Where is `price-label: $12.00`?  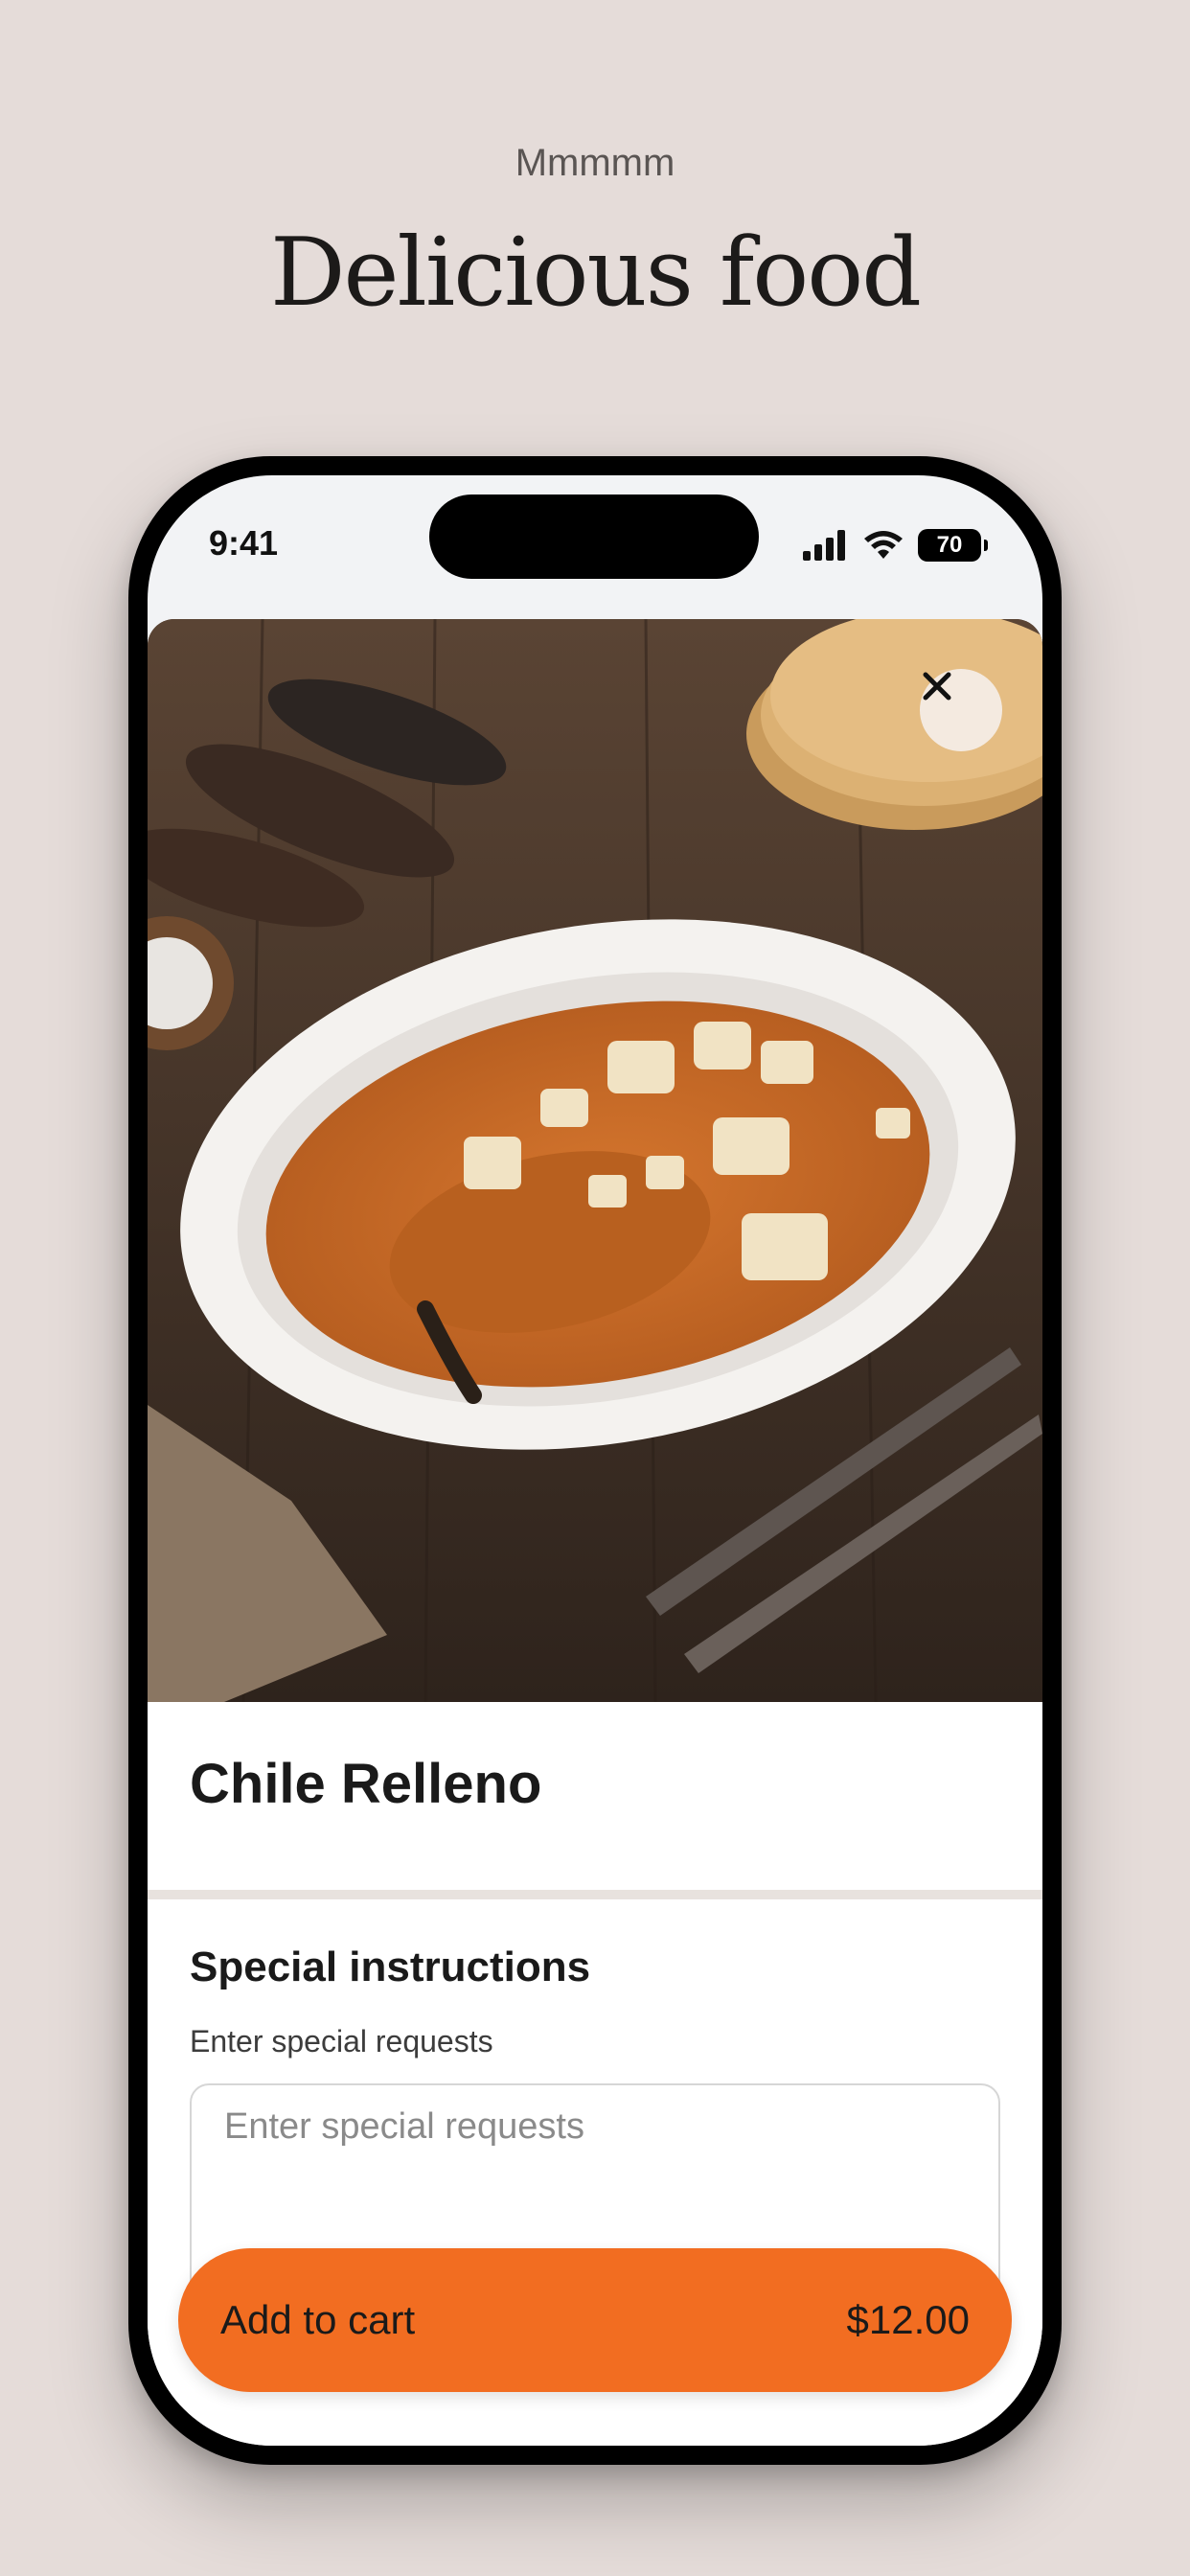
price-label: $12.00 is located at coordinates (908, 2319).